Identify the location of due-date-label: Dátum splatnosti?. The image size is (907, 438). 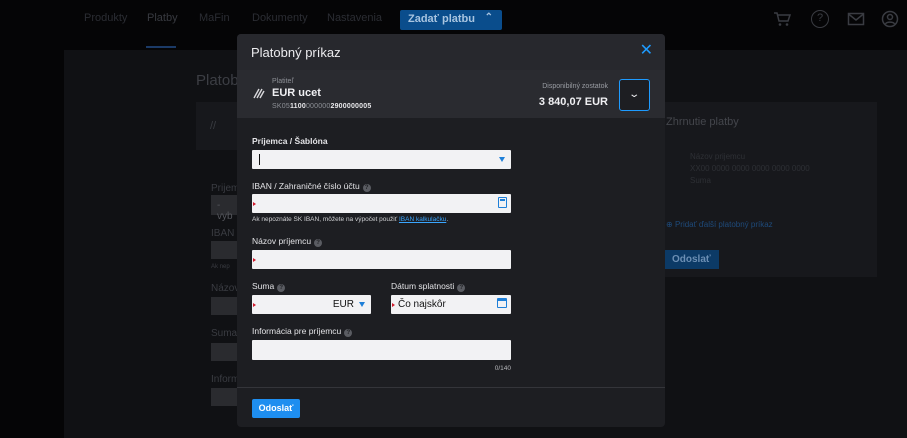
(428, 286).